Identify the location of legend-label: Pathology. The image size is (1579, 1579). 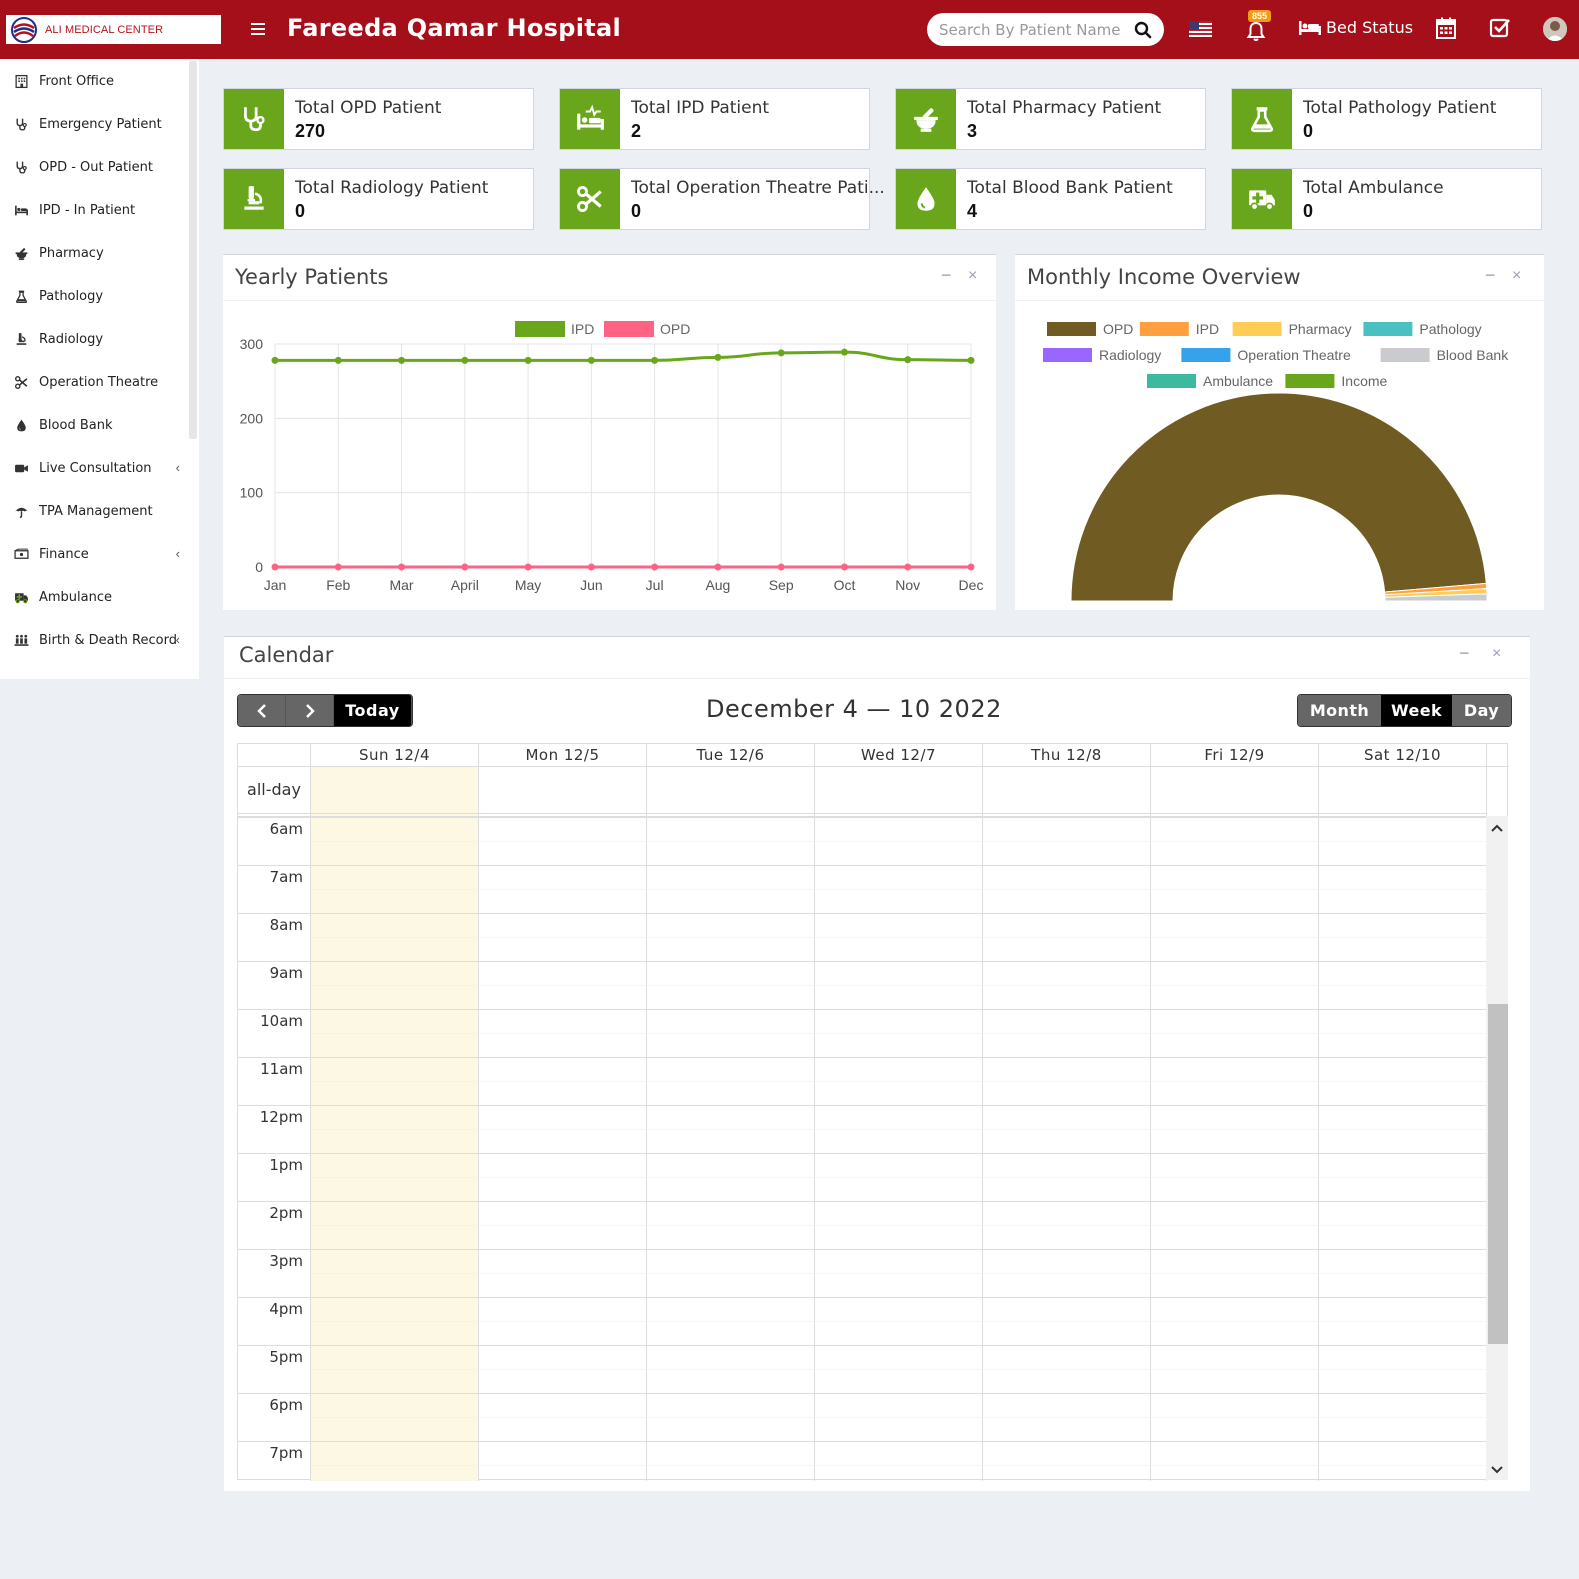
(1450, 329).